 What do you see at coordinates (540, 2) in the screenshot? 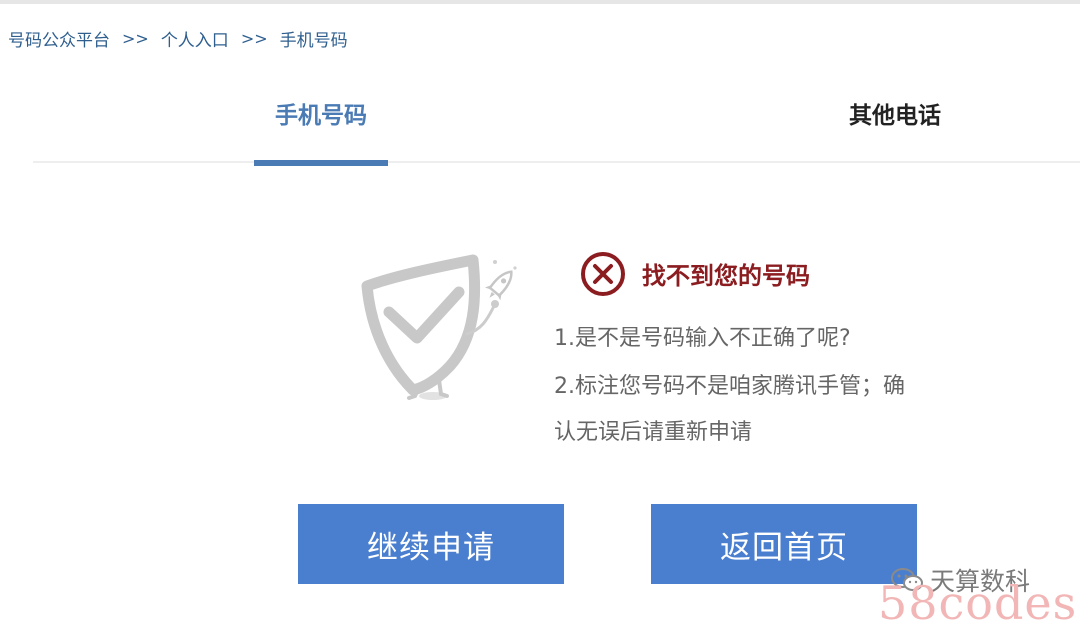
I see `top-strip` at bounding box center [540, 2].